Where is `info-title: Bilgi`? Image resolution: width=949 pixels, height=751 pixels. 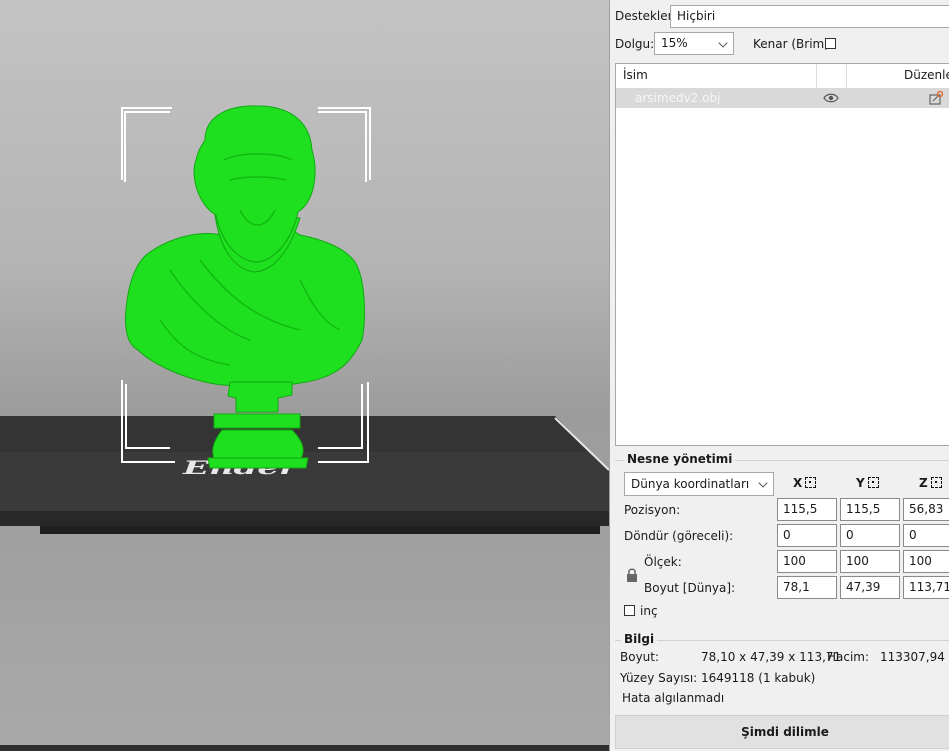
info-title: Bilgi is located at coordinates (639, 639).